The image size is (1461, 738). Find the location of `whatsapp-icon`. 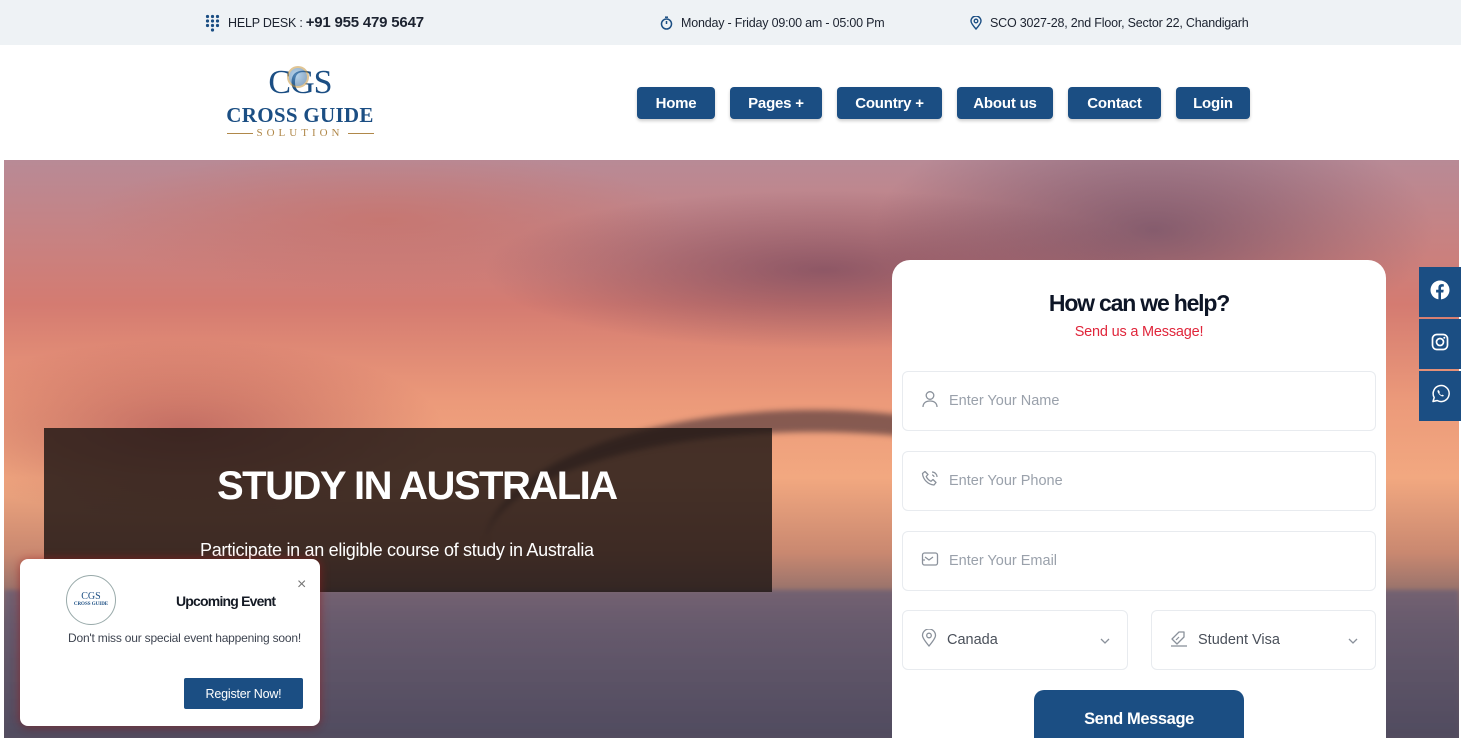

whatsapp-icon is located at coordinates (1440, 396).